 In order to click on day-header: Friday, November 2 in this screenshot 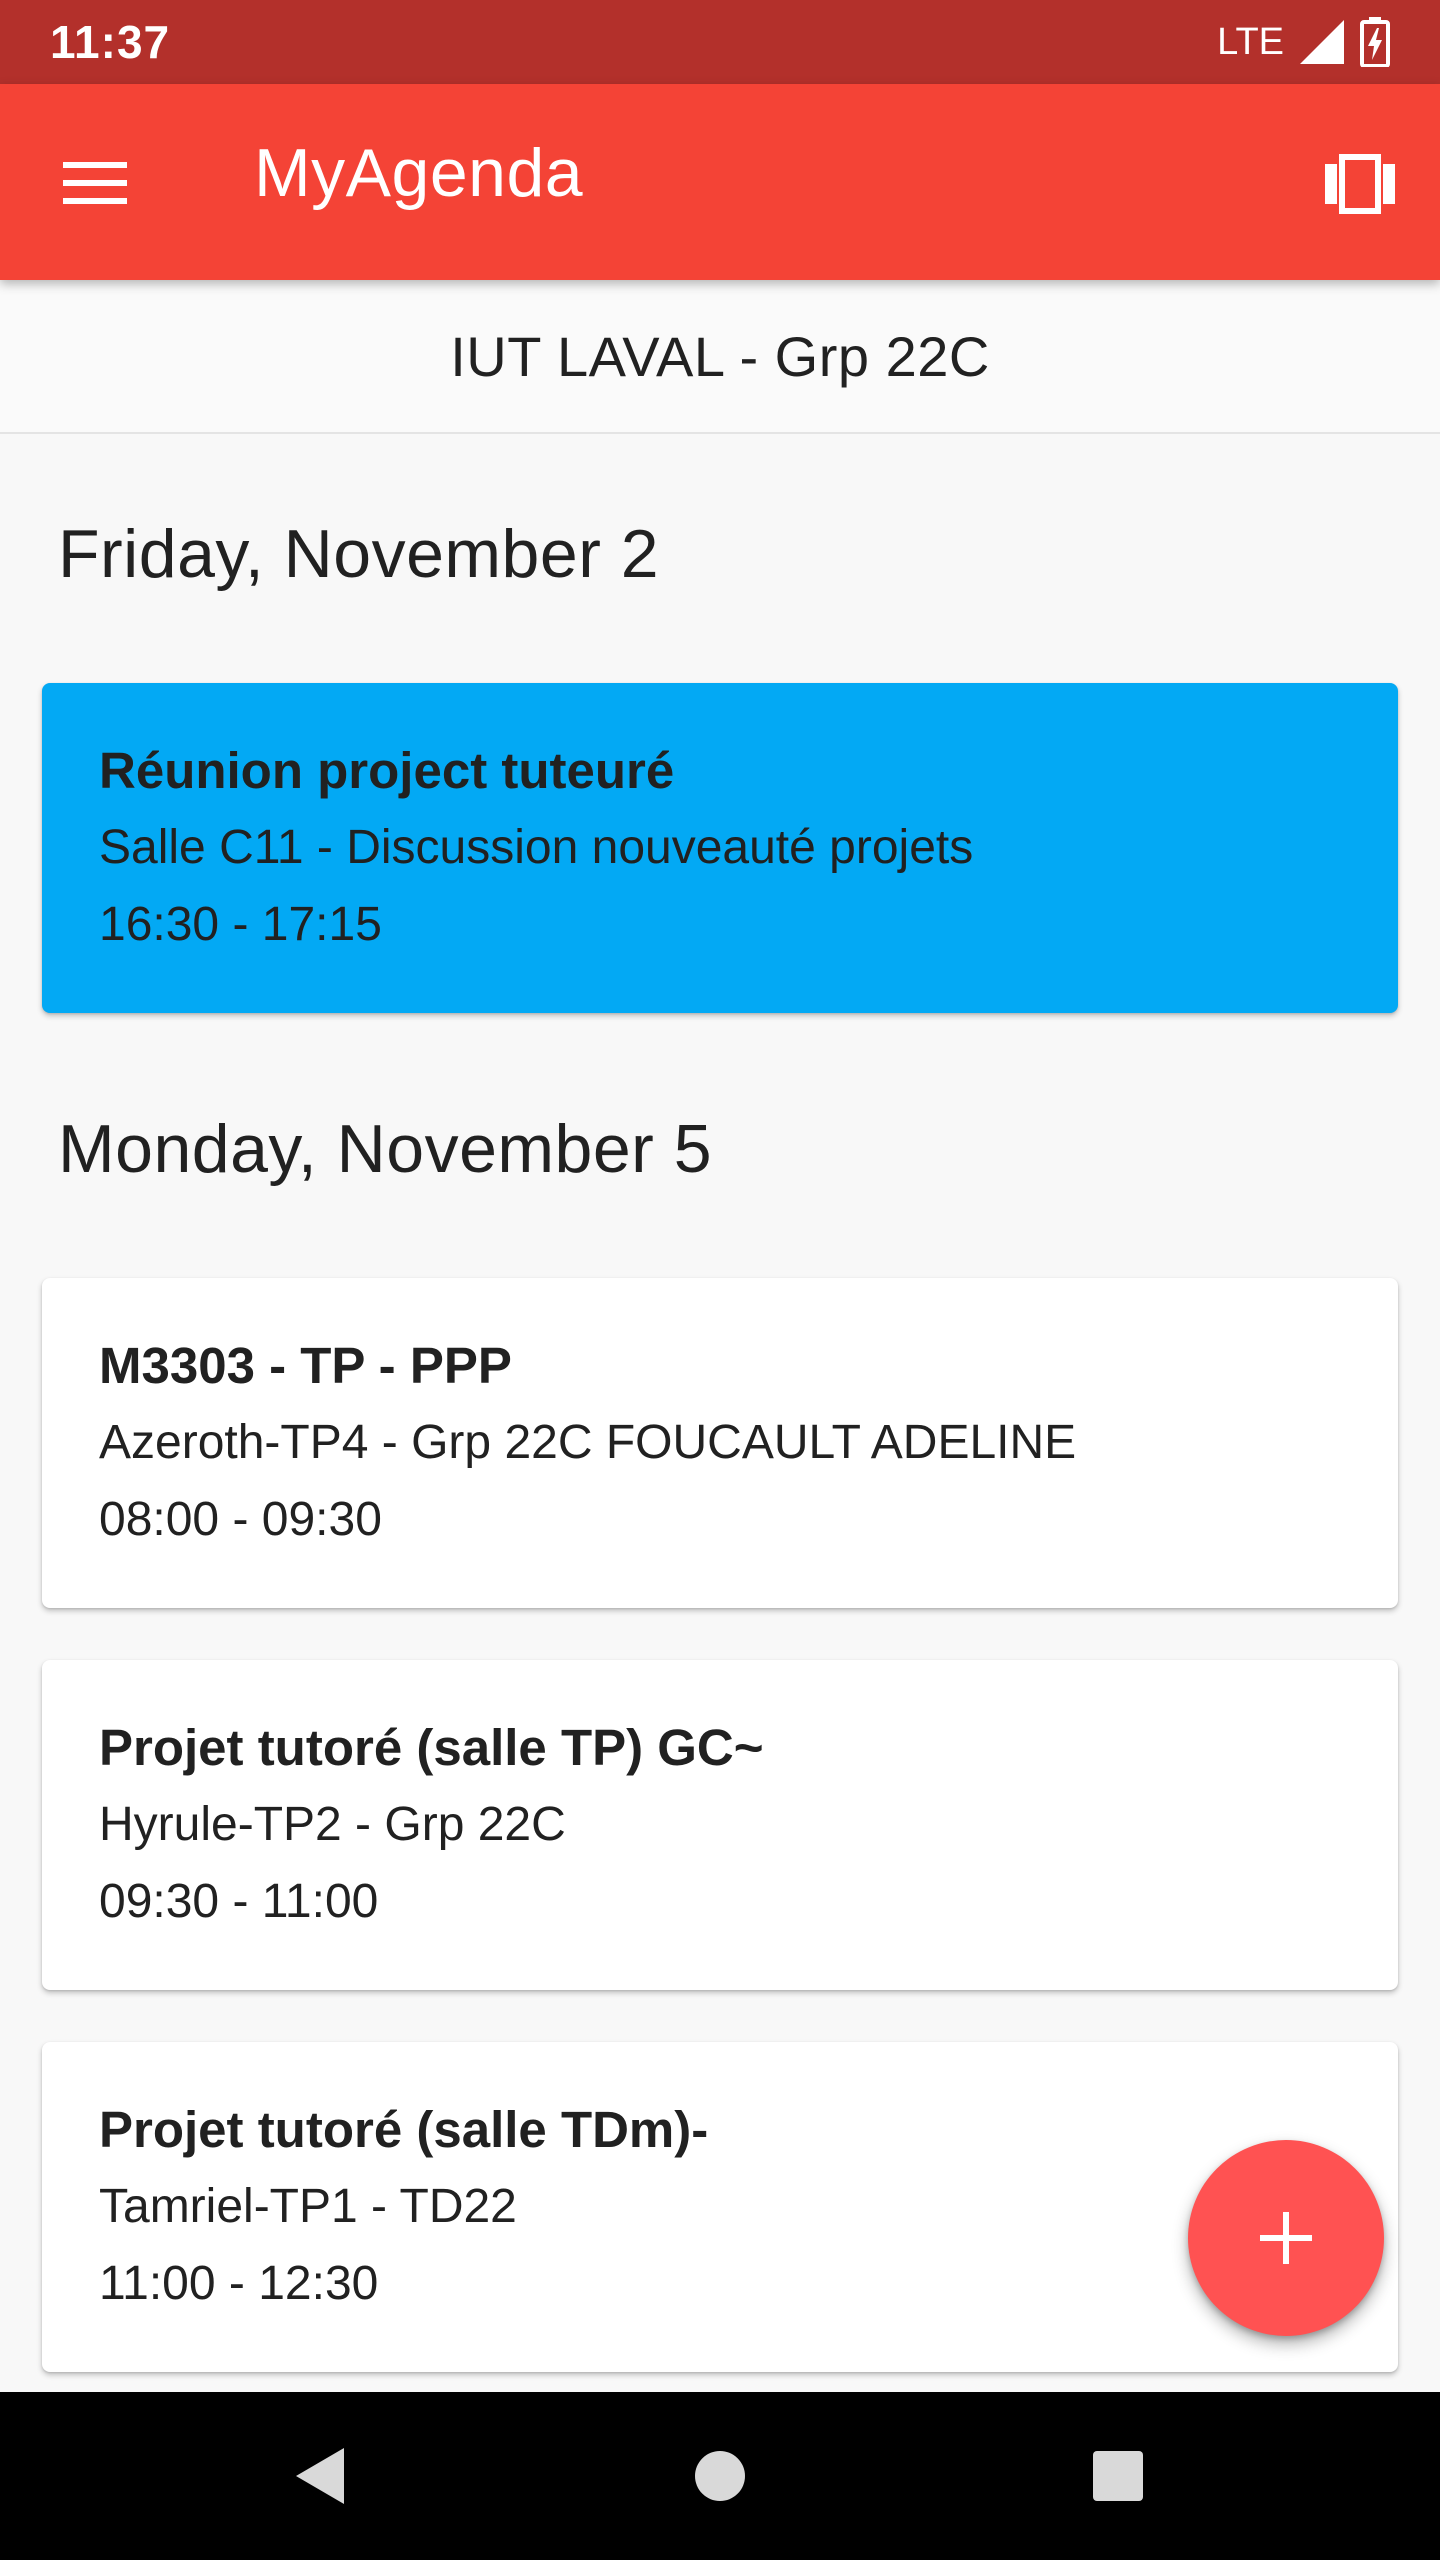, I will do `click(359, 554)`.